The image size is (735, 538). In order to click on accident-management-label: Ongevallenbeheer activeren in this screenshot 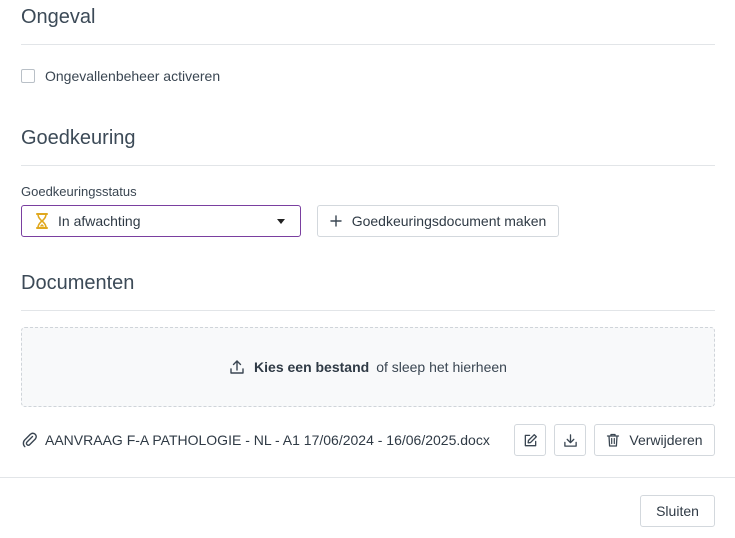, I will do `click(132, 76)`.